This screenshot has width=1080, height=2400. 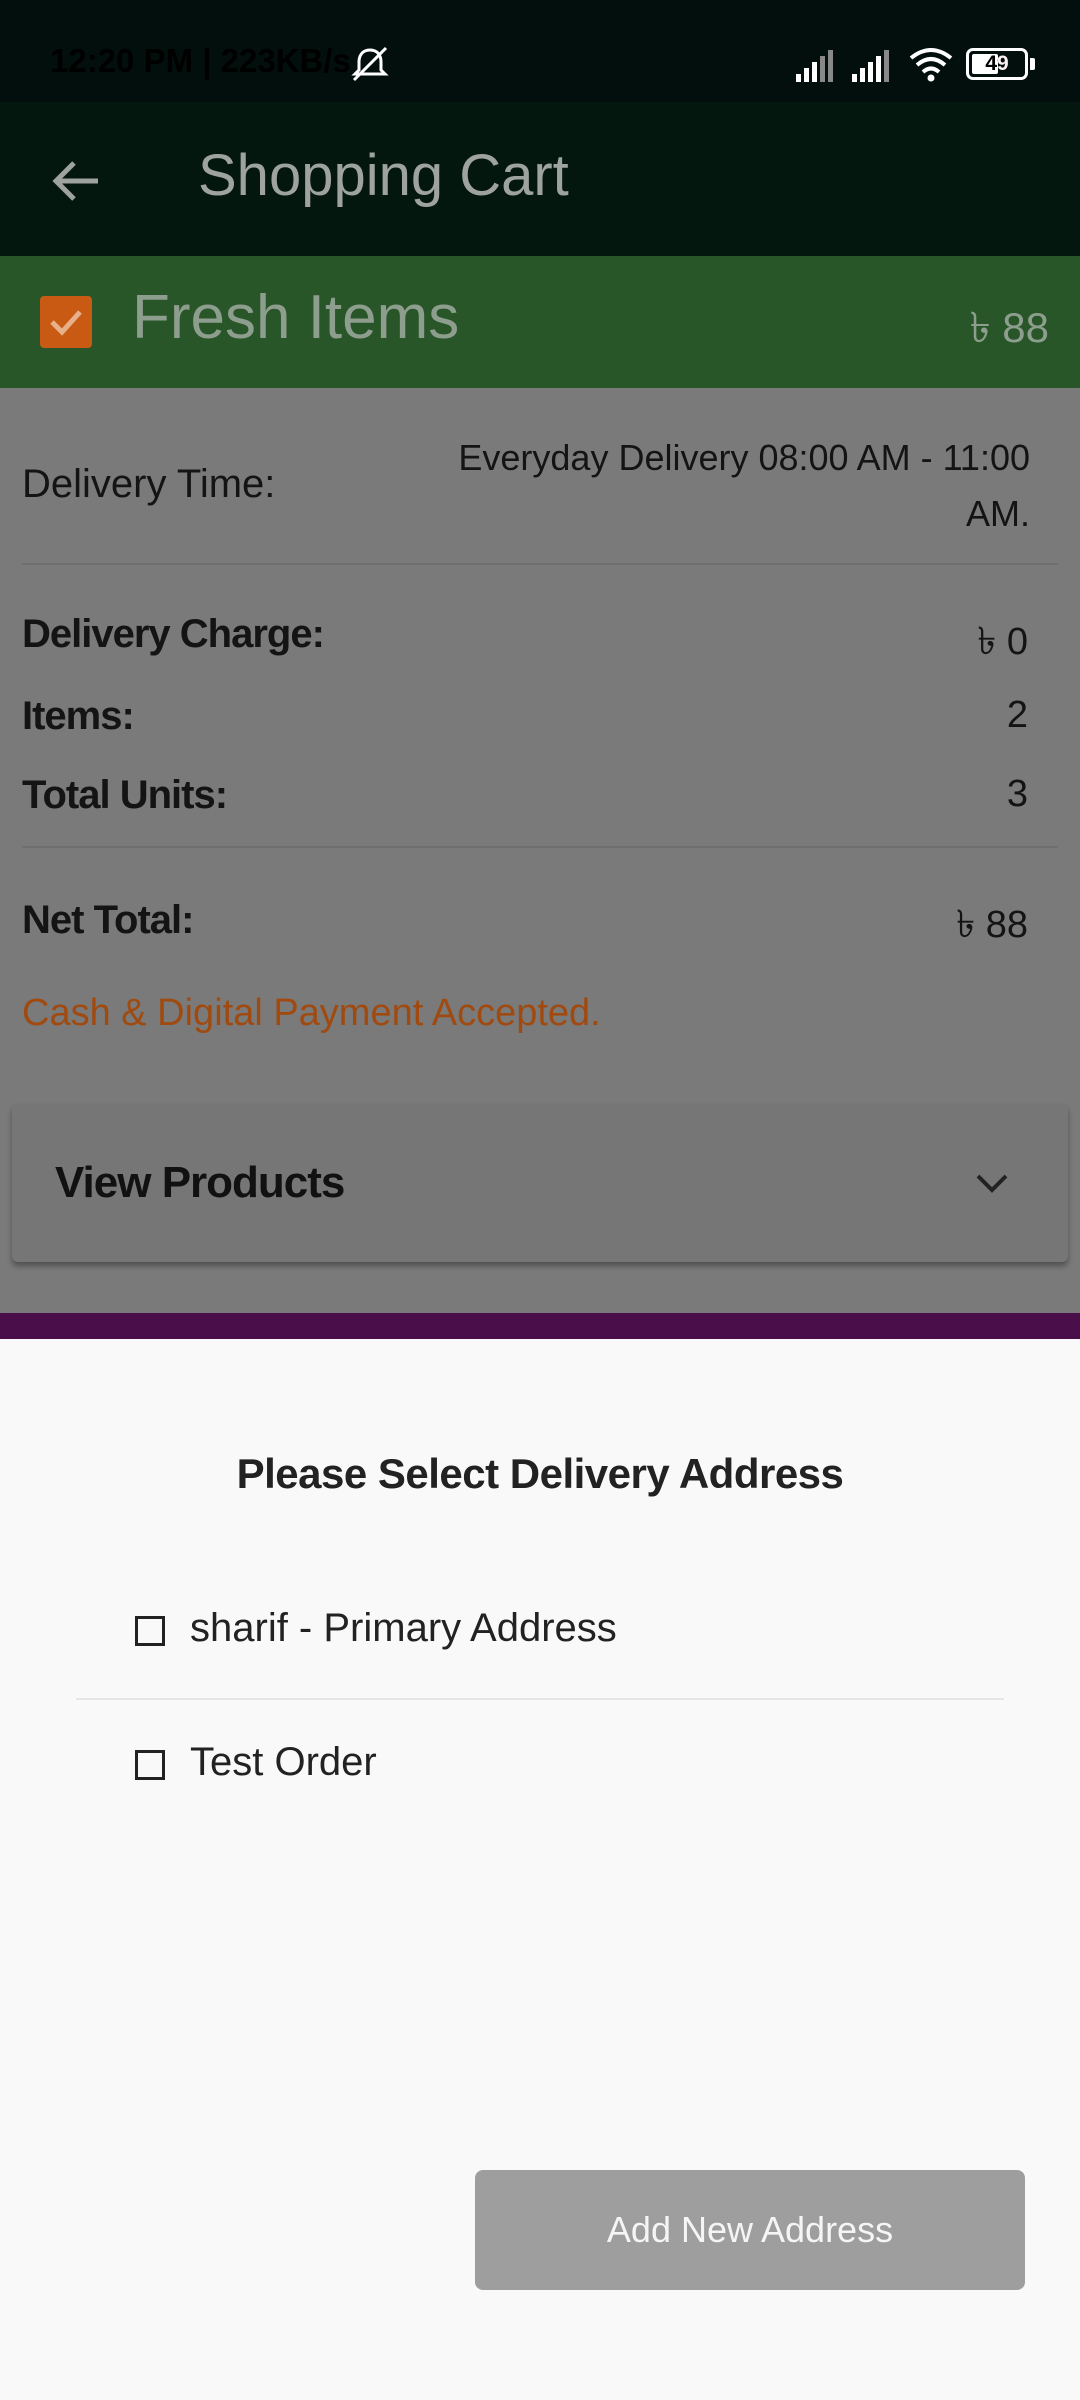 I want to click on battery-tip, so click(x=1032, y=64).